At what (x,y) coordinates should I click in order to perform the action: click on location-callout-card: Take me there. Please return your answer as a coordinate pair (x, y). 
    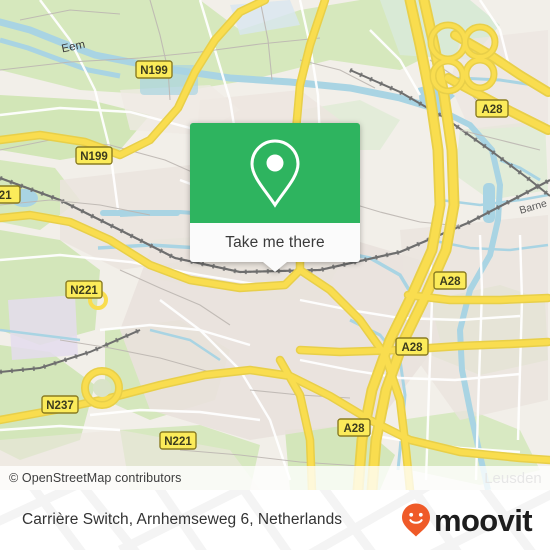
    Looking at the image, I should click on (275, 197).